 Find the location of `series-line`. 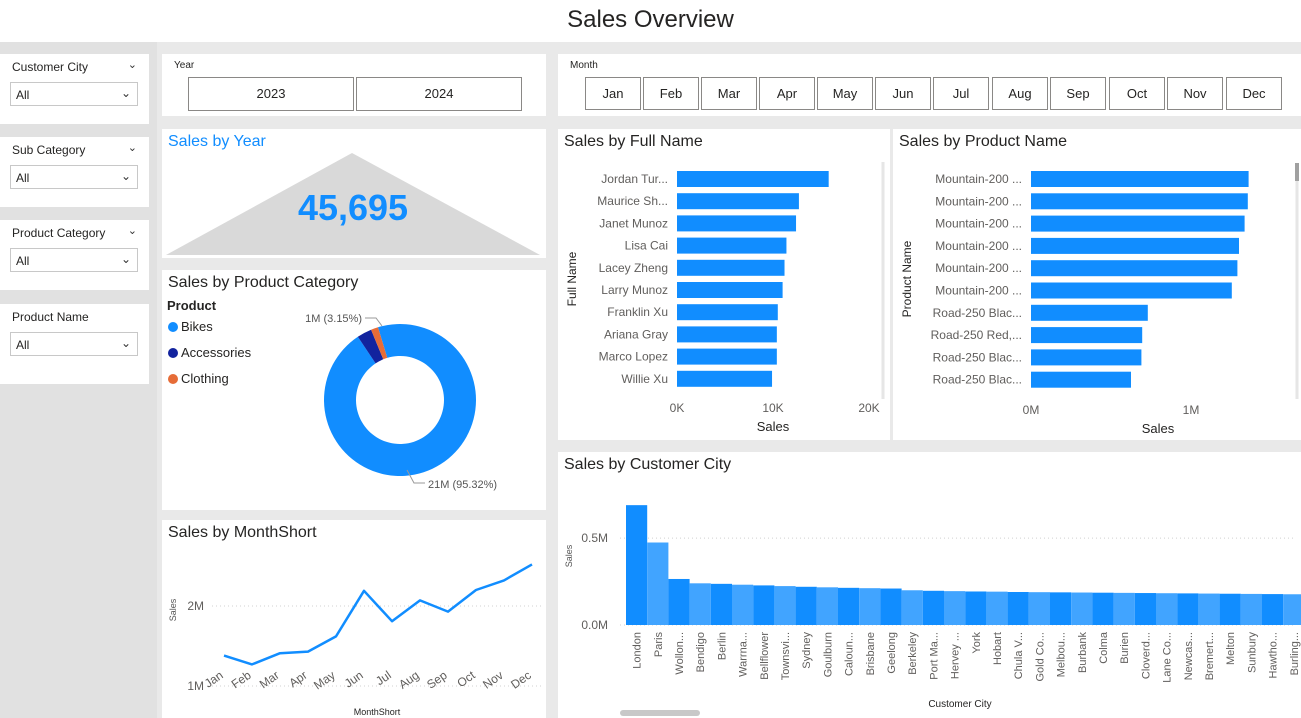

series-line is located at coordinates (378, 614).